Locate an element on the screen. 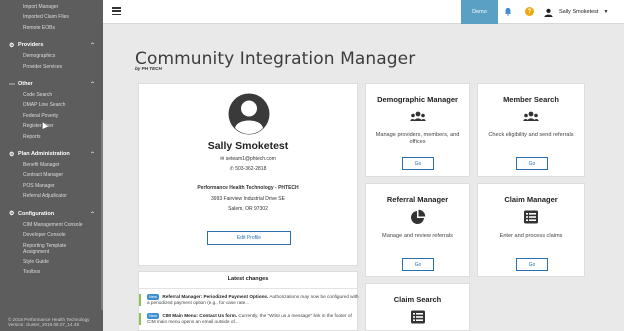 This screenshot has width=624, height=331. dots-icon: ⋯ is located at coordinates (12, 84).